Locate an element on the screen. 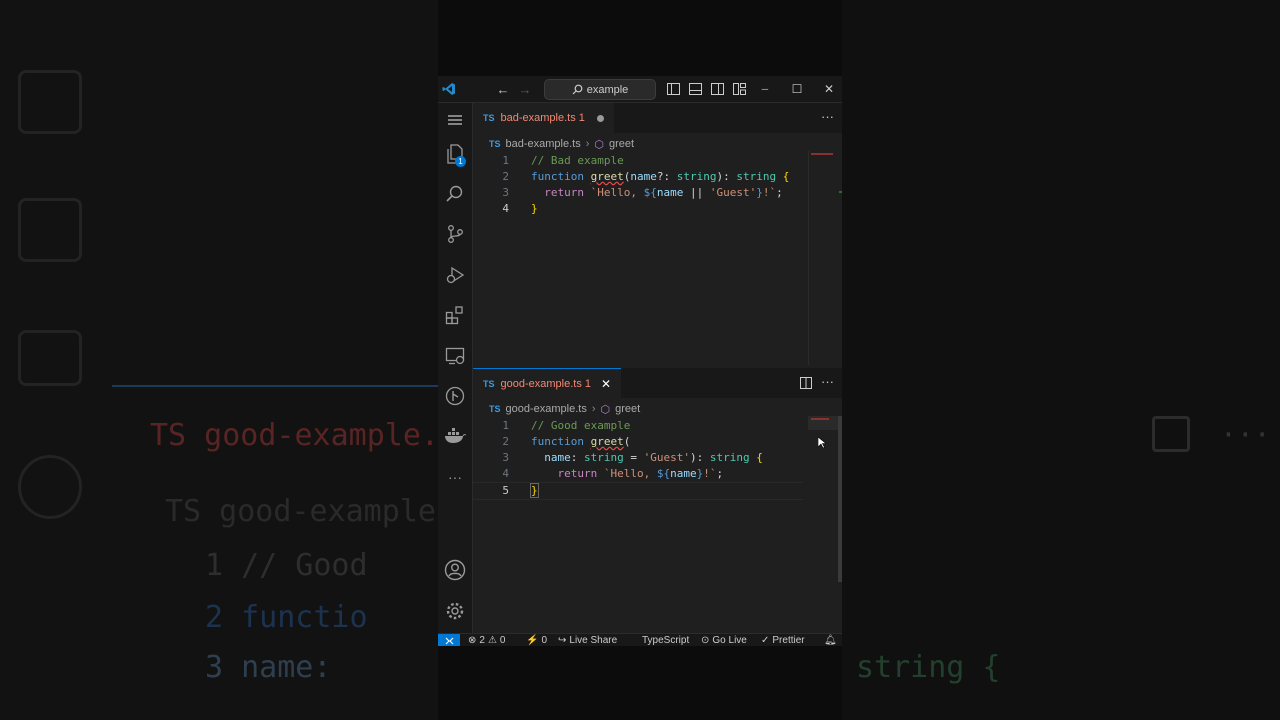 The image size is (1280, 720). live-share-status: ↪ Live Share is located at coordinates (587, 640).